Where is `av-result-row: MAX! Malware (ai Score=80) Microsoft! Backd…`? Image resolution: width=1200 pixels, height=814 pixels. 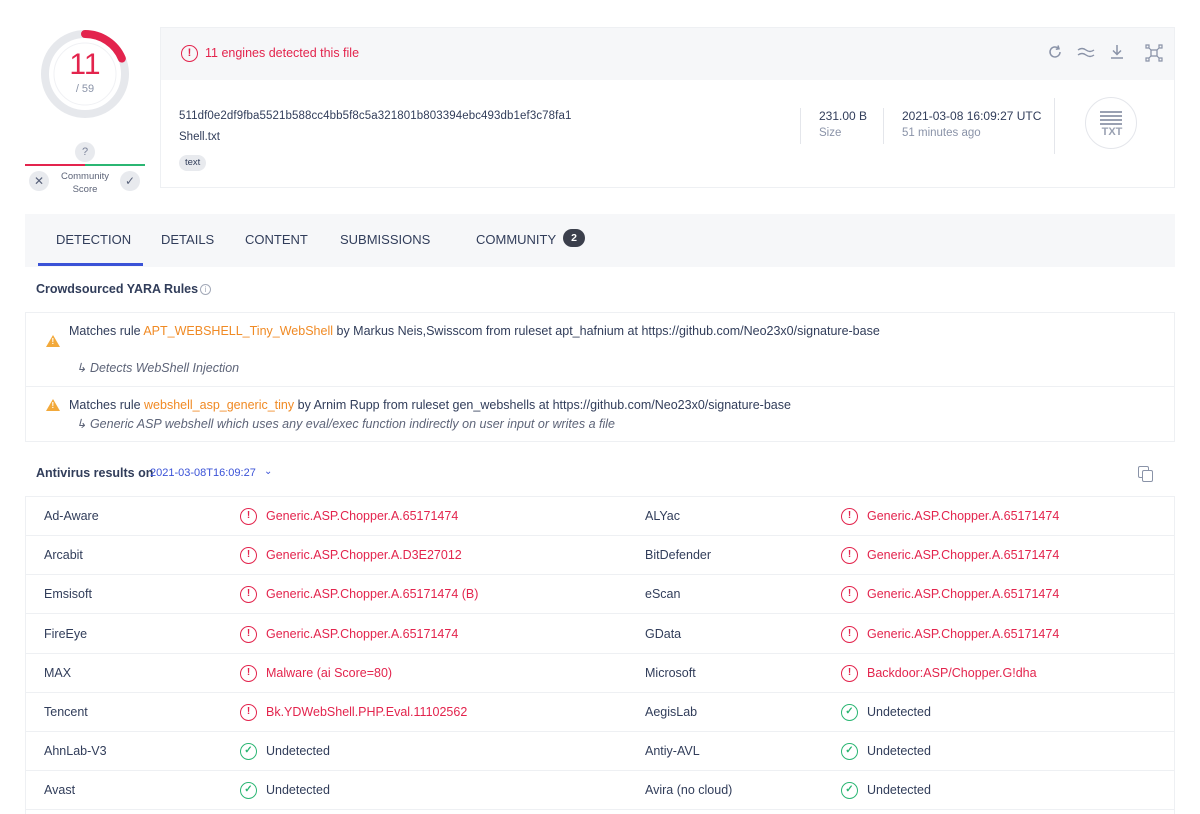 av-result-row: MAX! Malware (ai Score=80) Microsoft! Backd… is located at coordinates (600, 673).